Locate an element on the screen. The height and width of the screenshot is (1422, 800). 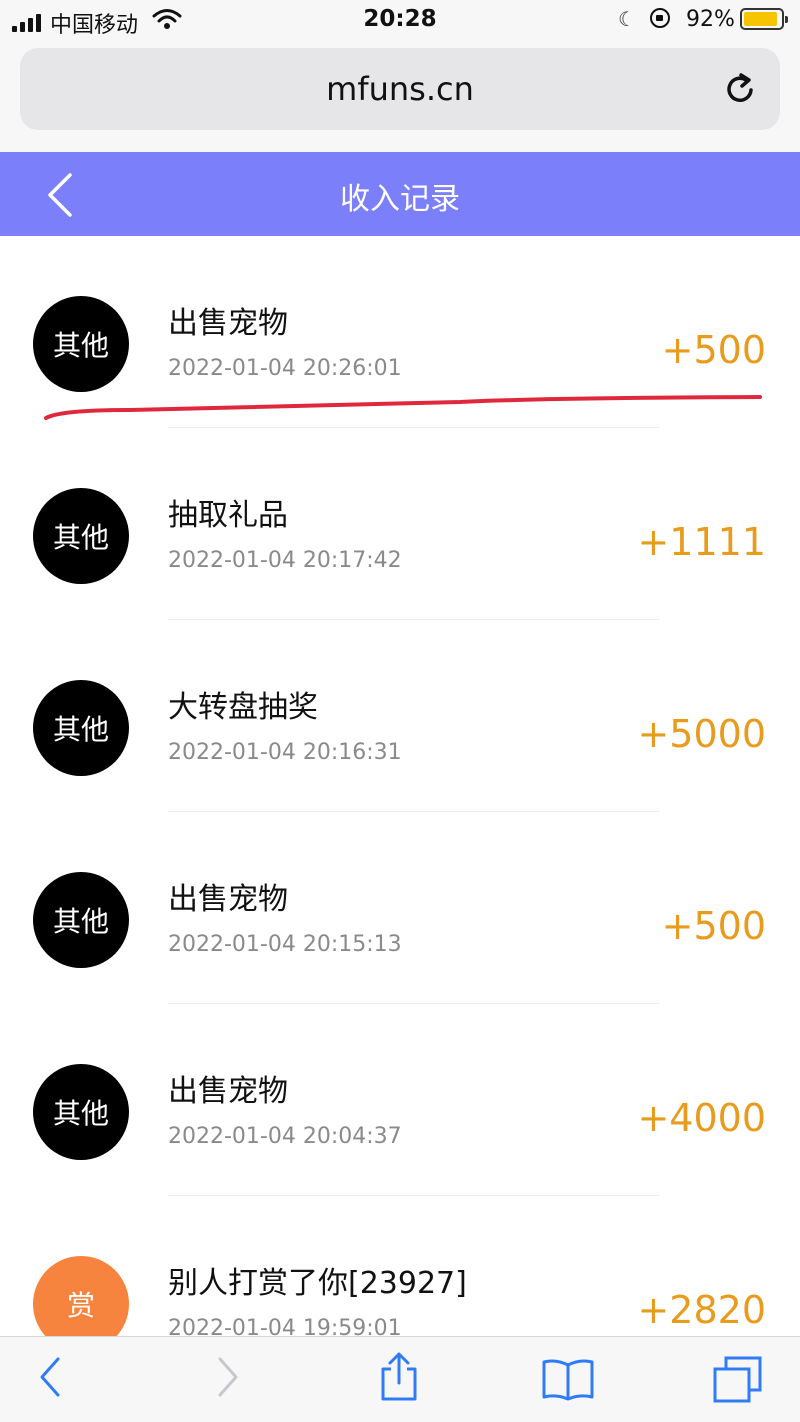
page-header: 收入记录 is located at coordinates (400, 194).